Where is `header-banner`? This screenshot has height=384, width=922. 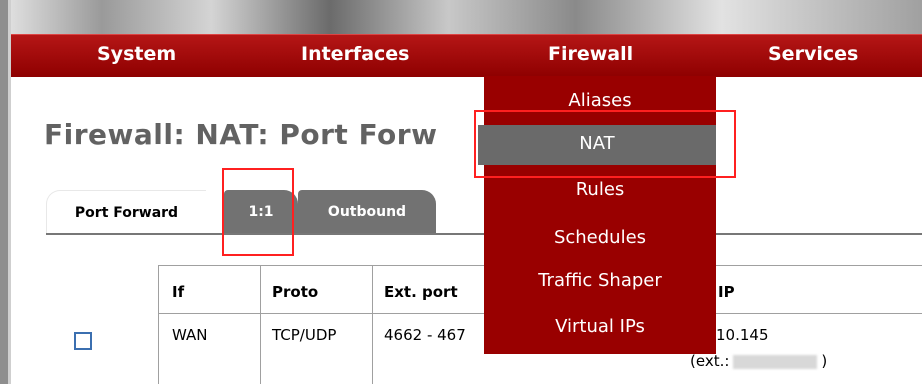 header-banner is located at coordinates (466, 17).